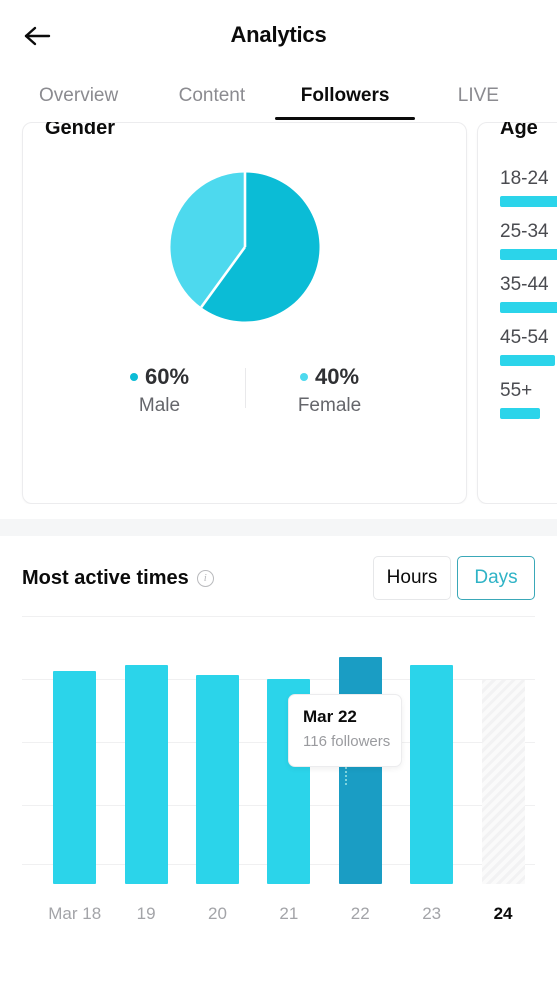 Image resolution: width=557 pixels, height=989 pixels. Describe the element at coordinates (454, 578) in the screenshot. I see `time-range-toggle-group: Hours Days` at that location.